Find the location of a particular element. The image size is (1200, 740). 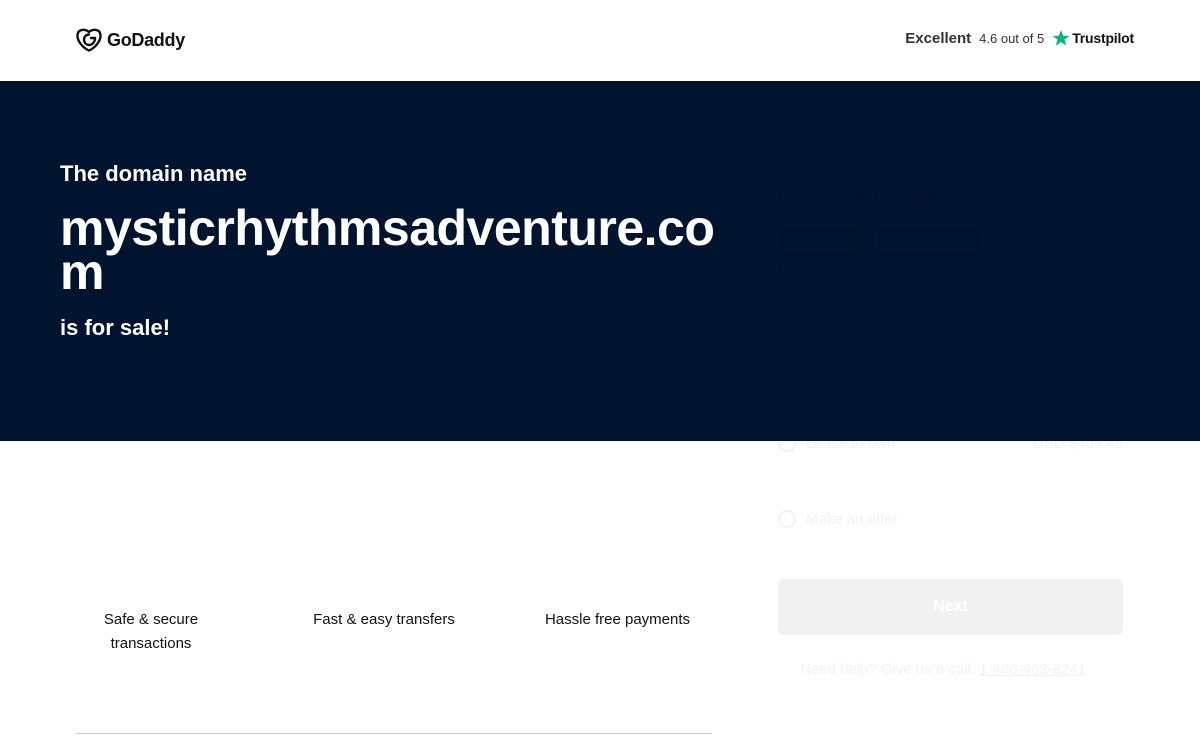

godaddy-logo-icon is located at coordinates (89, 40).